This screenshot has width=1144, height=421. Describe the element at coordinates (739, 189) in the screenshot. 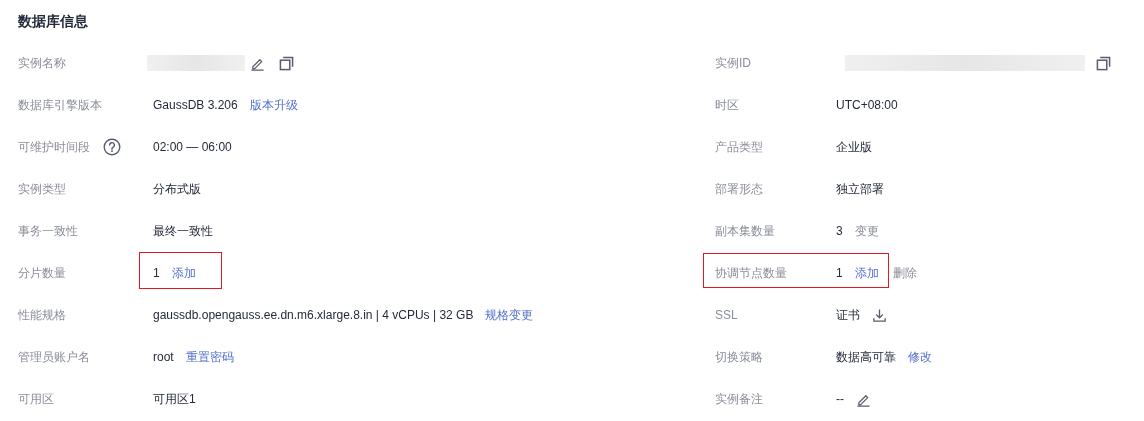

I see `field-label: 部署形态` at that location.